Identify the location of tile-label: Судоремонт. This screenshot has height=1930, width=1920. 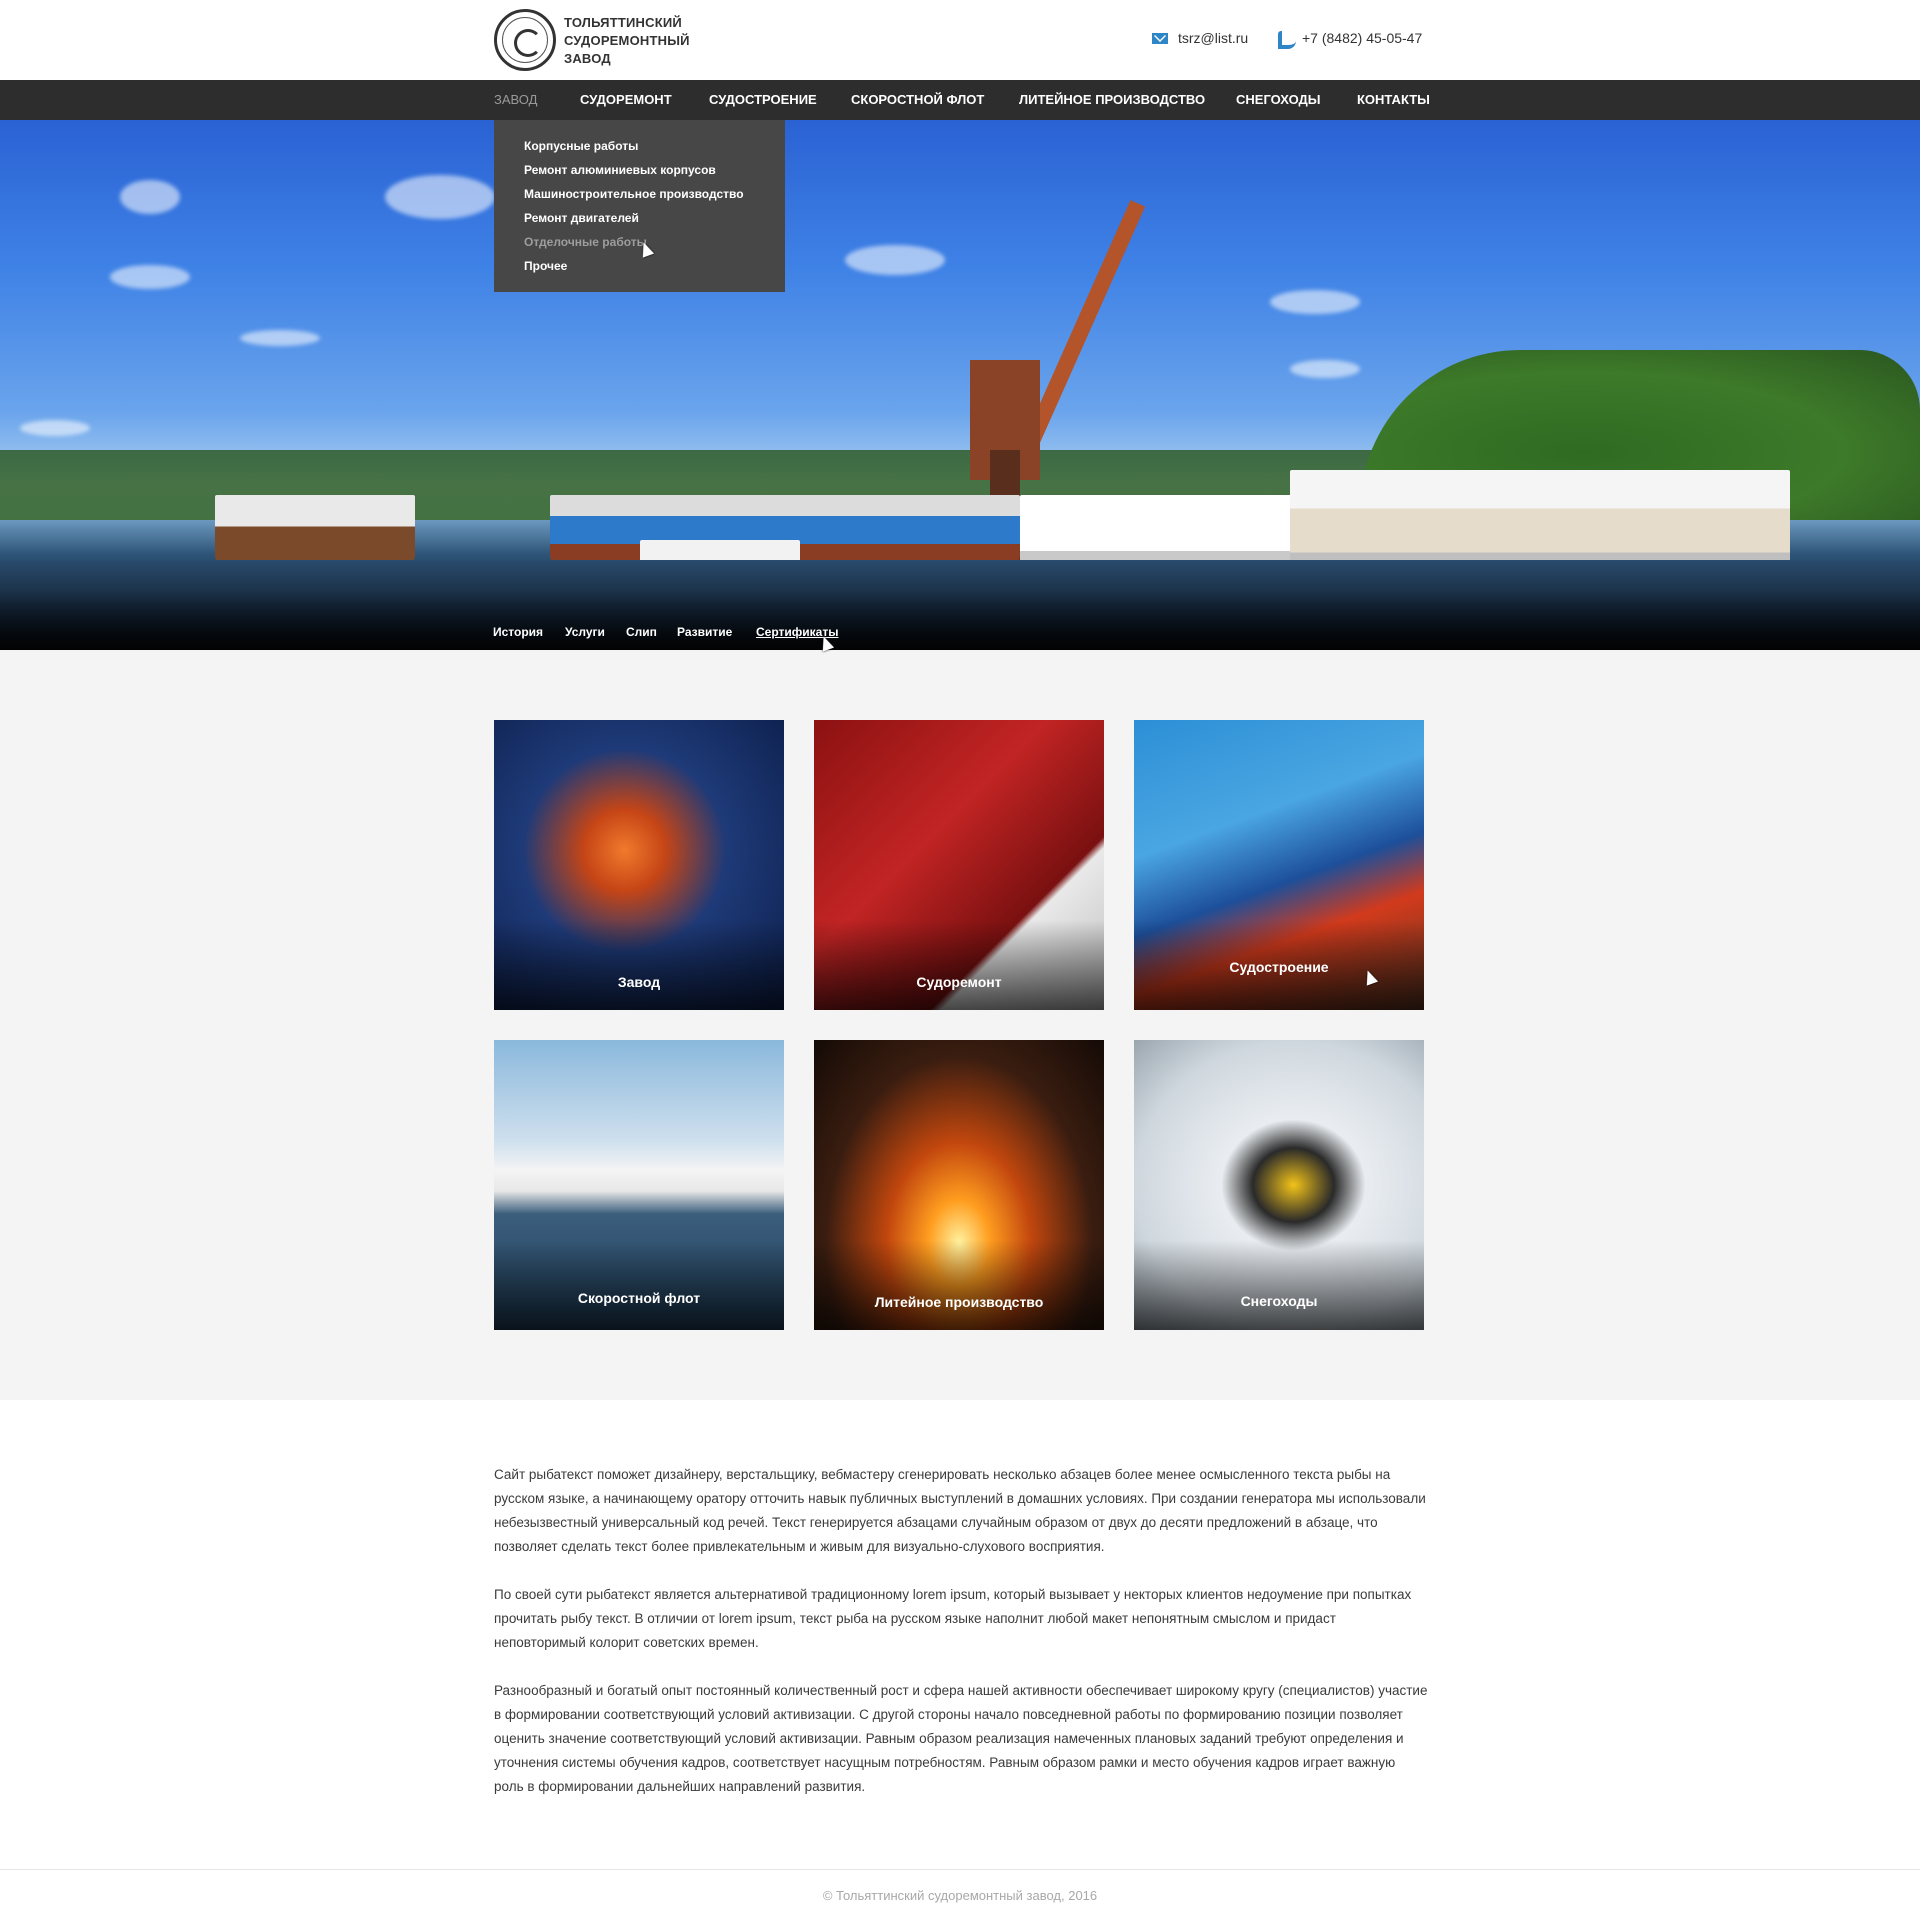
(959, 982).